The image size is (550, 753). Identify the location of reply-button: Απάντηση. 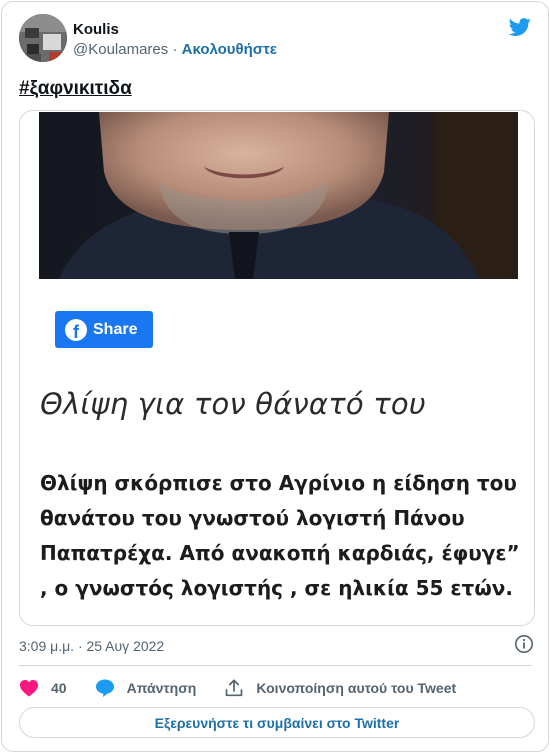
(146, 688).